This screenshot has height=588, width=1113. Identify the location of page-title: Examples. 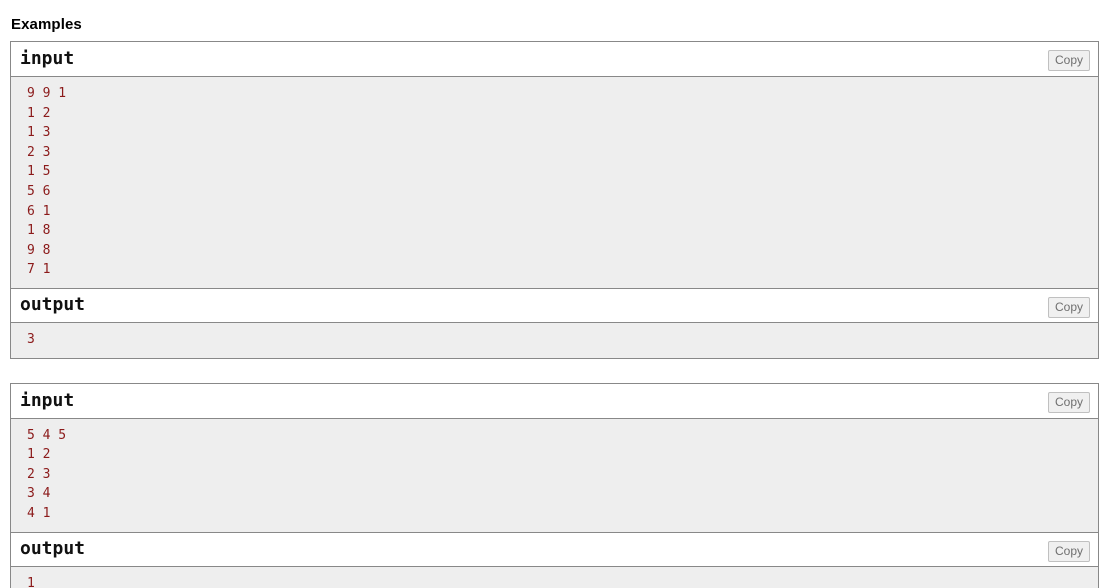
(46, 24).